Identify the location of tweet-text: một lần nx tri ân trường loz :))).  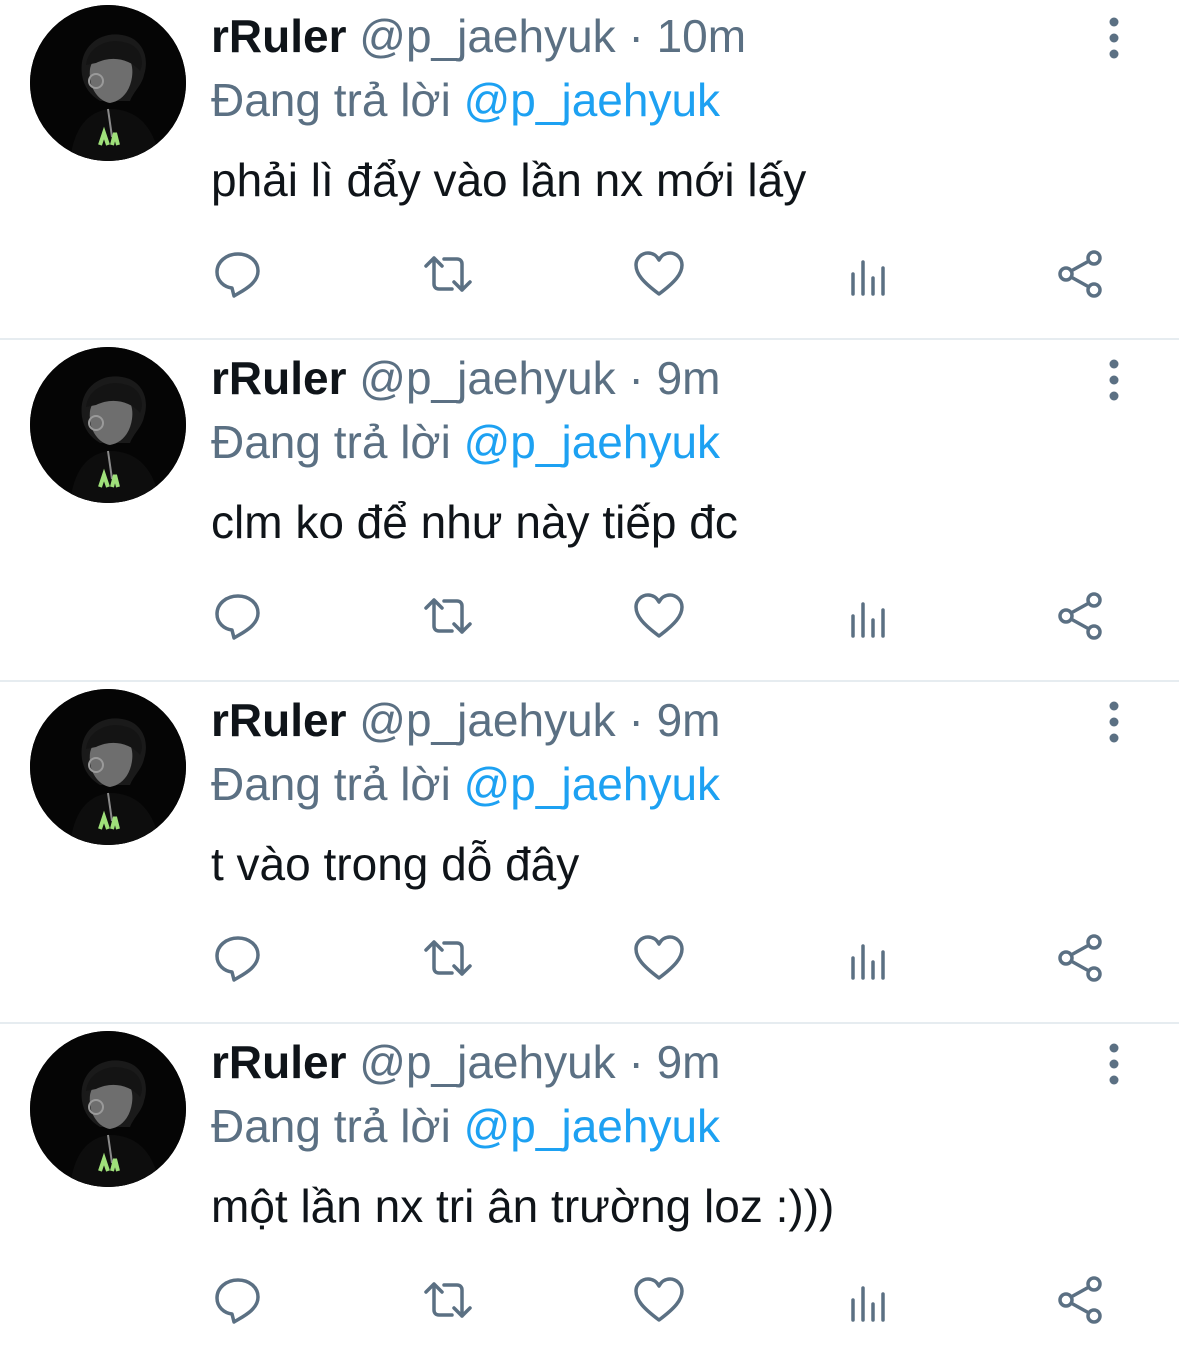
(523, 1206).